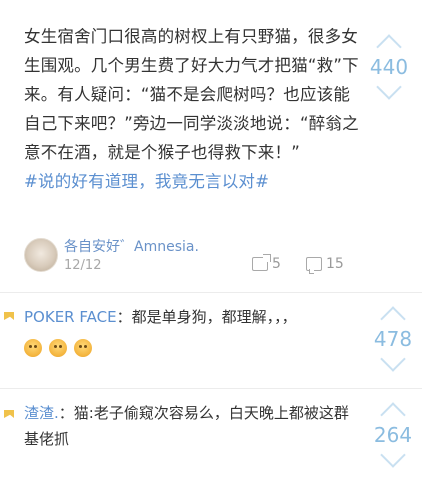 The height and width of the screenshot is (480, 422). I want to click on reply-vote-widget: 264, so click(393, 433).